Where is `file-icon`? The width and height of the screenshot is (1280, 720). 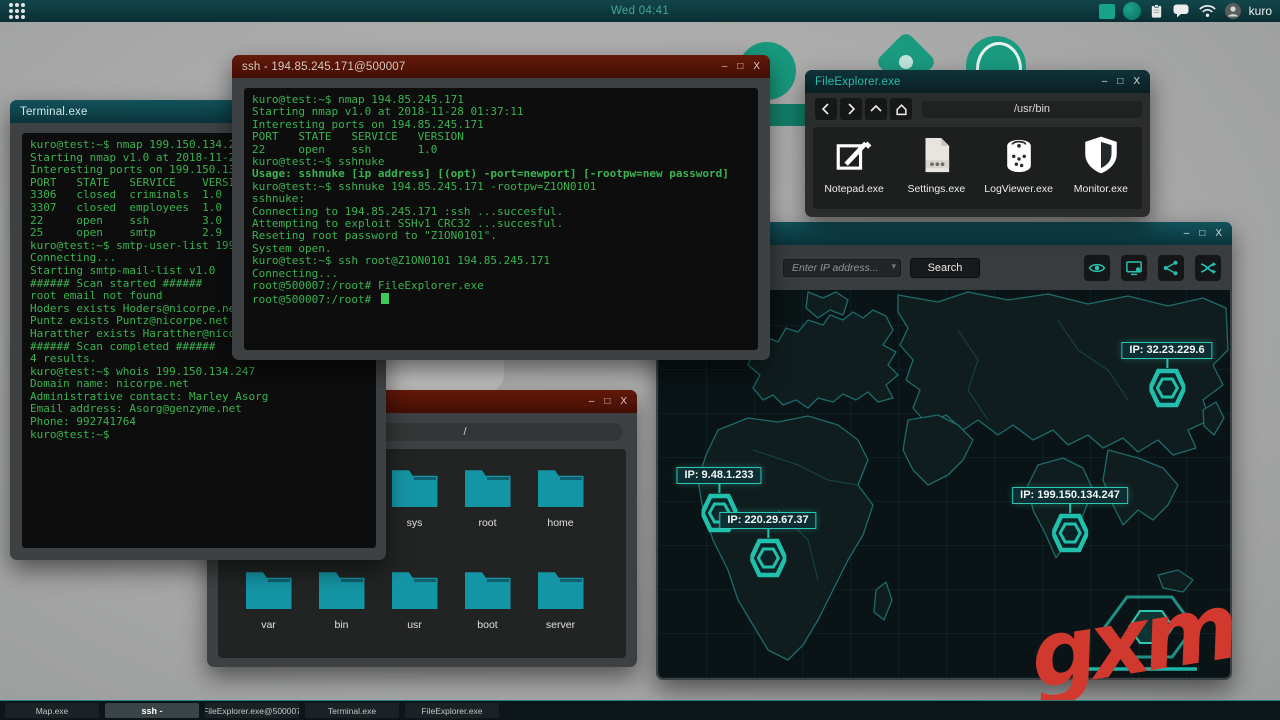 file-icon is located at coordinates (937, 155).